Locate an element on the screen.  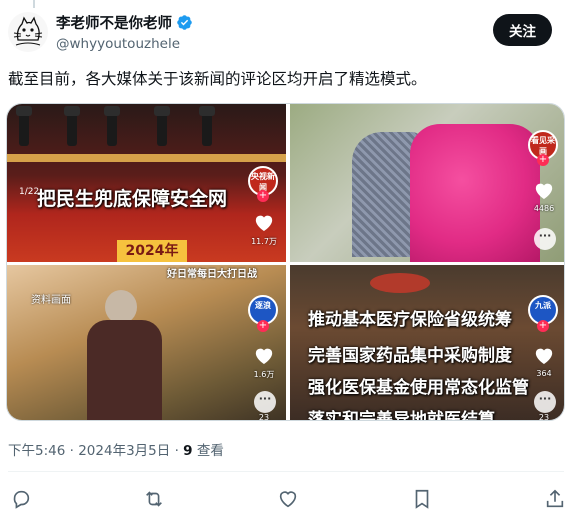
policy-line-2: 完善国家药品集中采购制度 is located at coordinates (410, 356).